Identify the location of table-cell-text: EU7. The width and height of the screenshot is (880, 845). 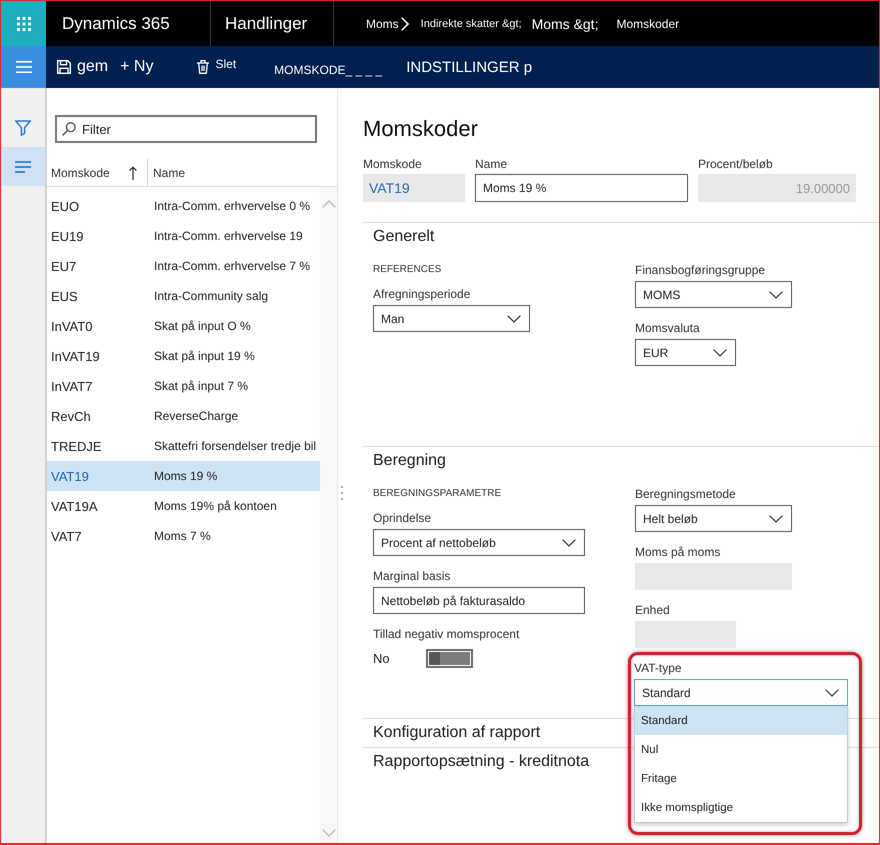
(64, 266).